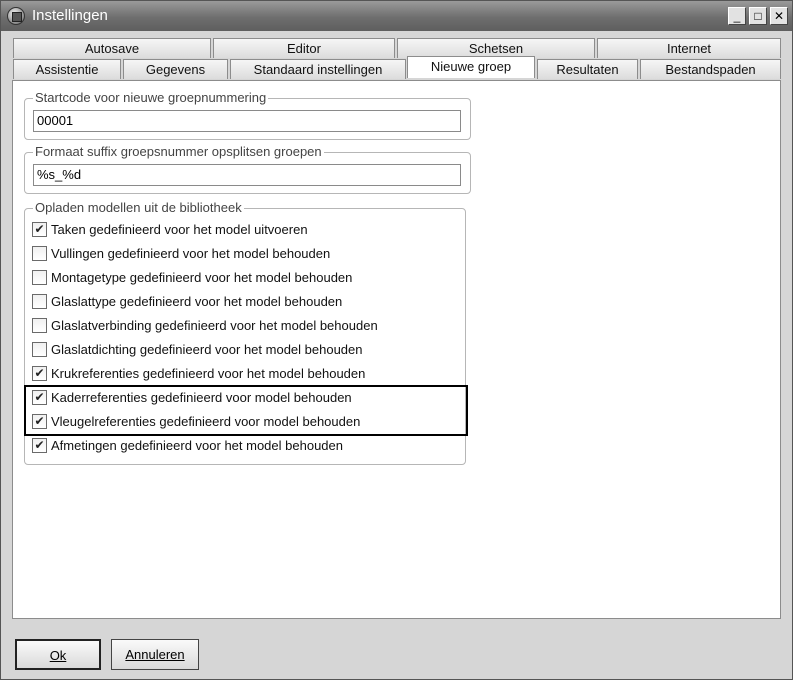 The image size is (793, 680). I want to click on cancel-label: Annuleren, so click(155, 654).